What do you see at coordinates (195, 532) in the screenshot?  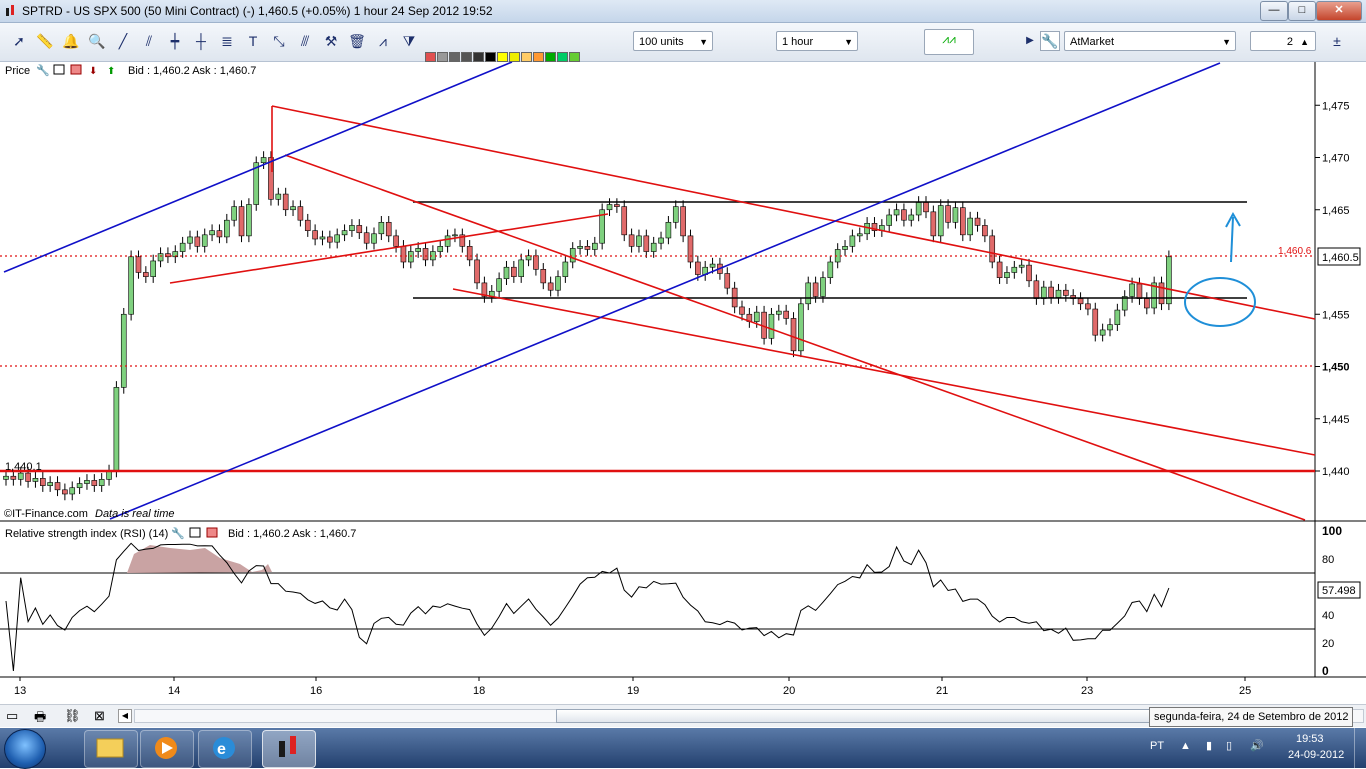 I see `rsi-window-icon` at bounding box center [195, 532].